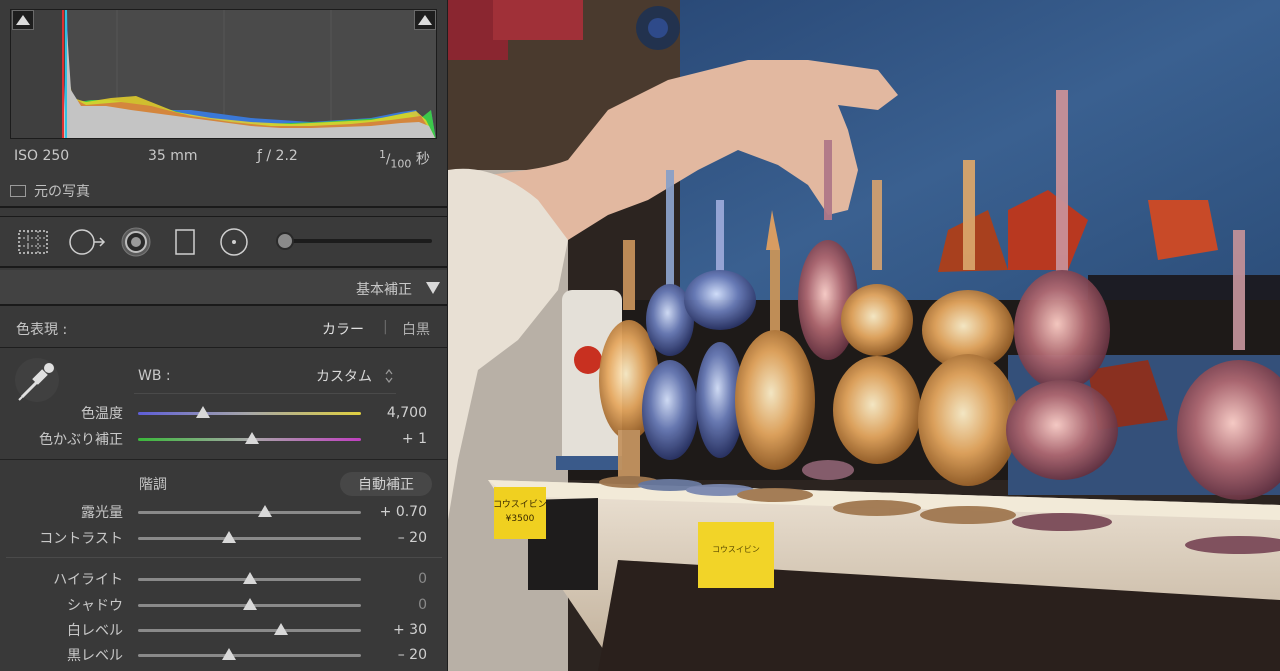 This screenshot has width=1280, height=671. What do you see at coordinates (153, 485) in the screenshot?
I see `tone-label: 階調` at bounding box center [153, 485].